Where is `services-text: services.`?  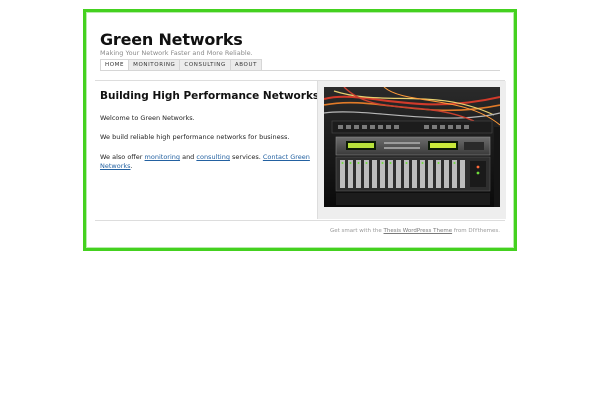
services-text: services. is located at coordinates (246, 157).